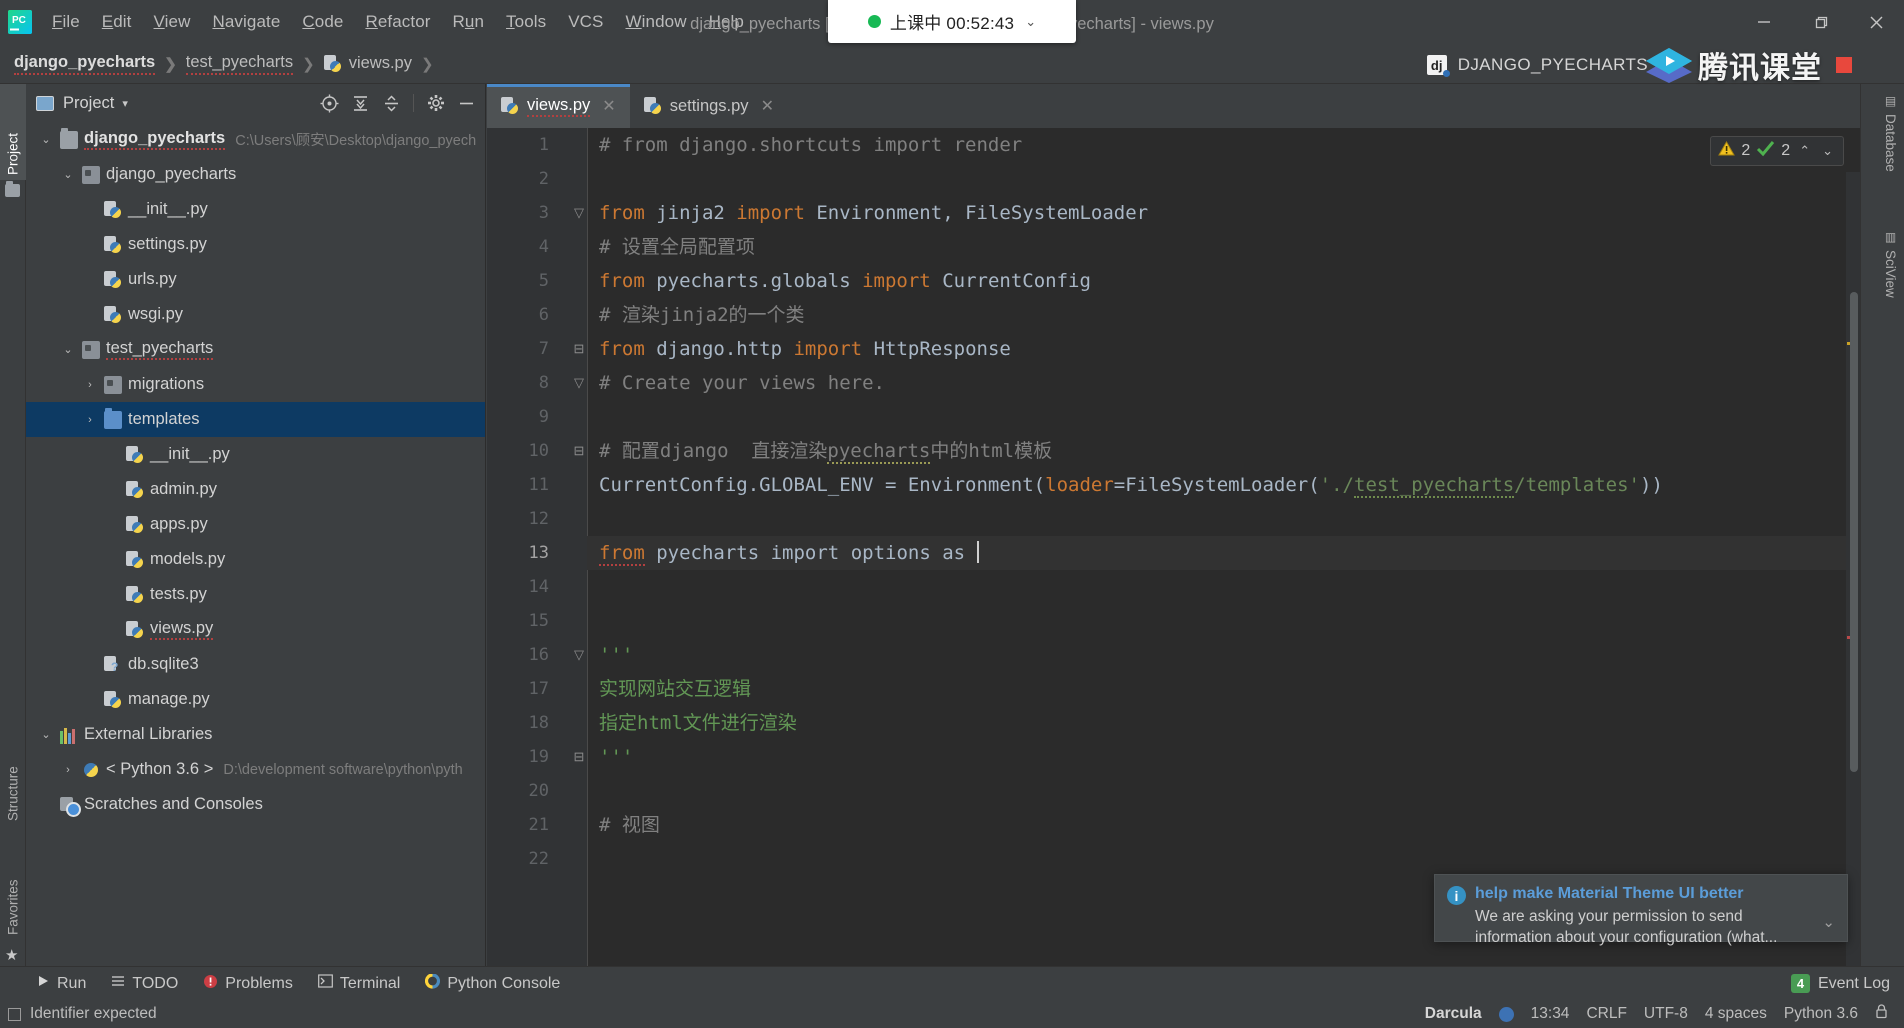 The height and width of the screenshot is (1028, 1904). Describe the element at coordinates (383, 63) in the screenshot. I see `breadcrumb-item-file: views.py ❯` at that location.